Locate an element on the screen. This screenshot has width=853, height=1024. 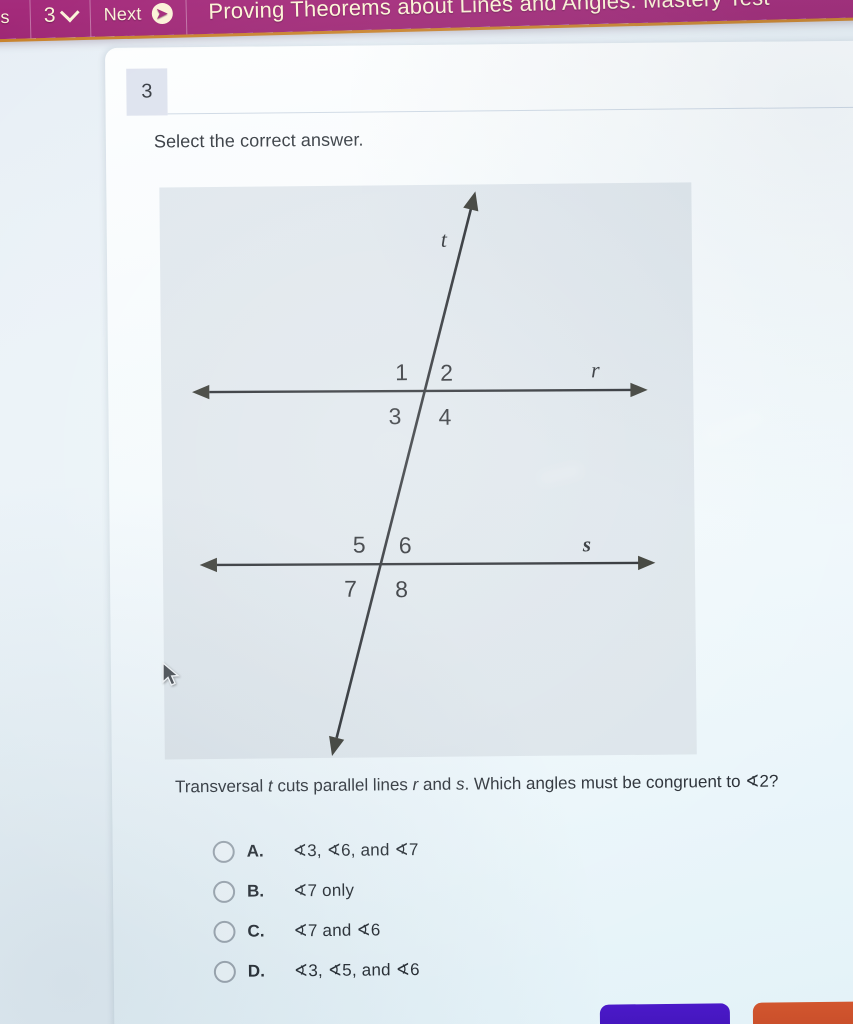
line-s is located at coordinates (427, 564).